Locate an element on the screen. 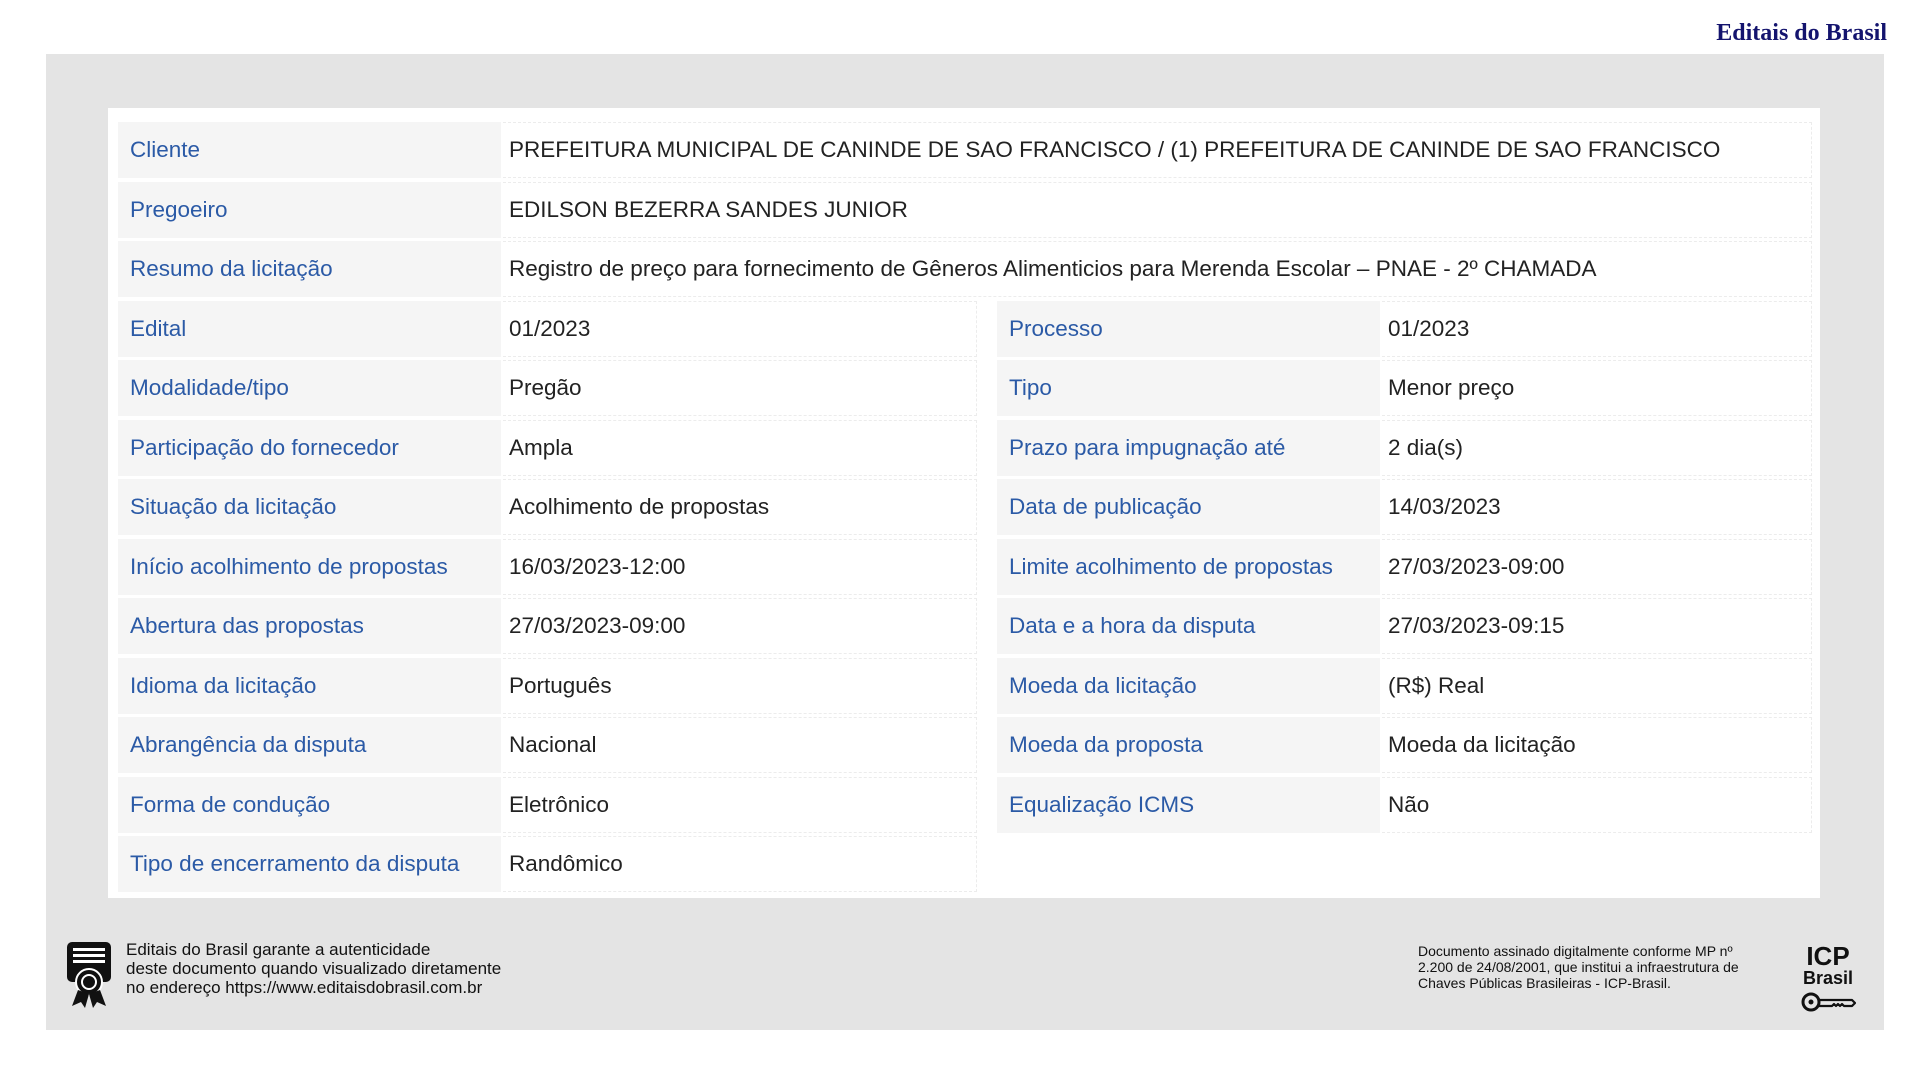 This screenshot has width=1920, height=1080. abertura-label: Abertura das propostas is located at coordinates (310, 626).